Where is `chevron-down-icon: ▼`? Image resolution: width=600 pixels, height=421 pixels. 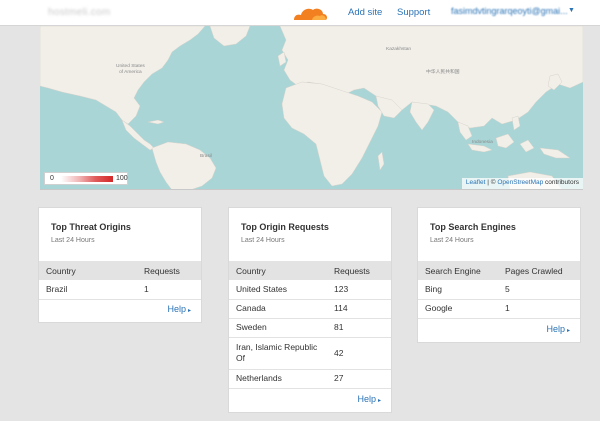 chevron-down-icon: ▼ is located at coordinates (571, 10).